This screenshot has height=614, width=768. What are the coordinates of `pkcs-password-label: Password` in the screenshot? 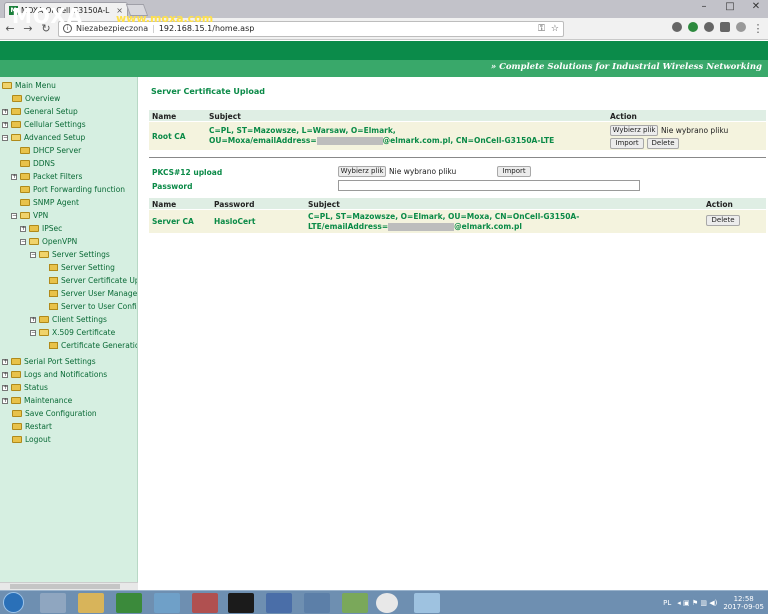 It's located at (172, 186).